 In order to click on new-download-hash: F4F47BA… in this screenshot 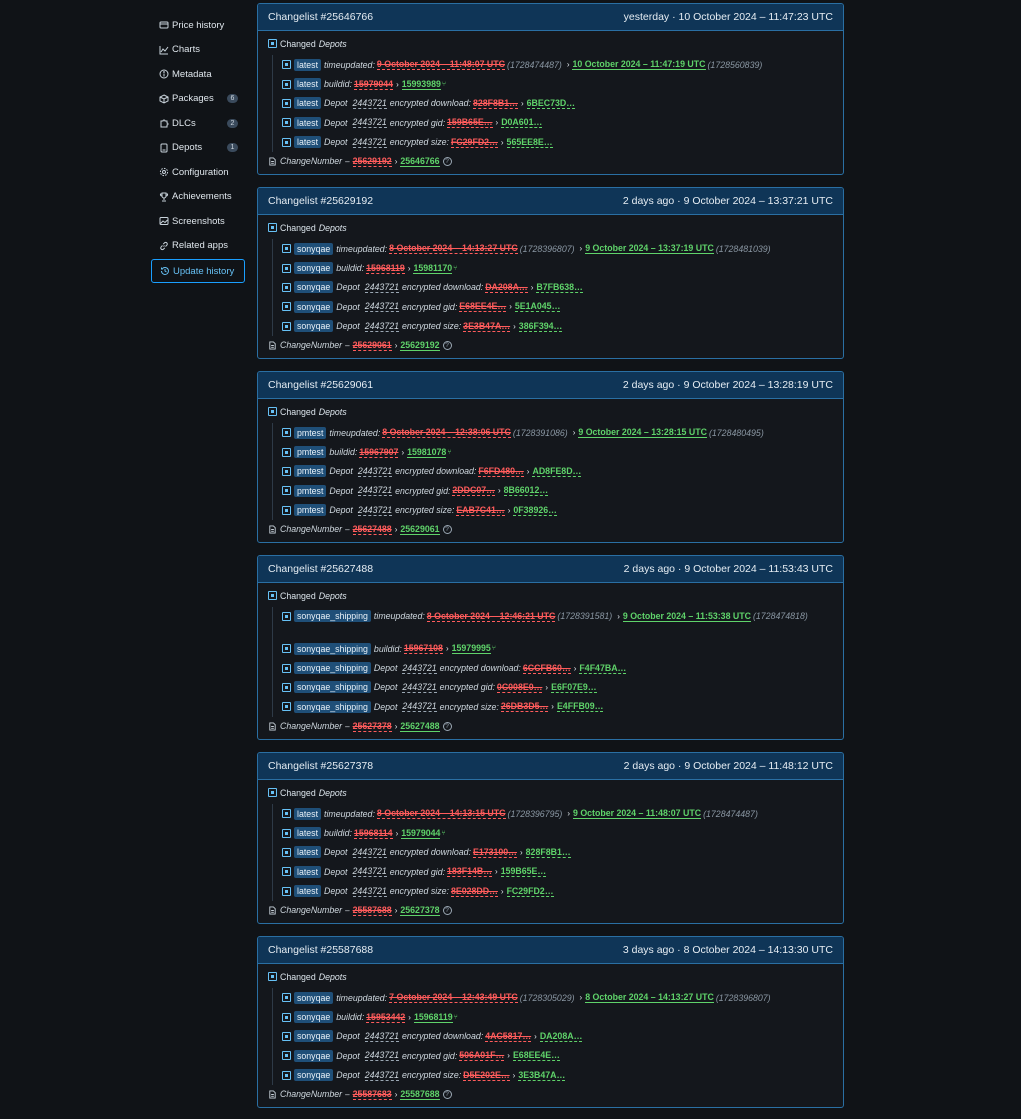, I will do `click(603, 668)`.